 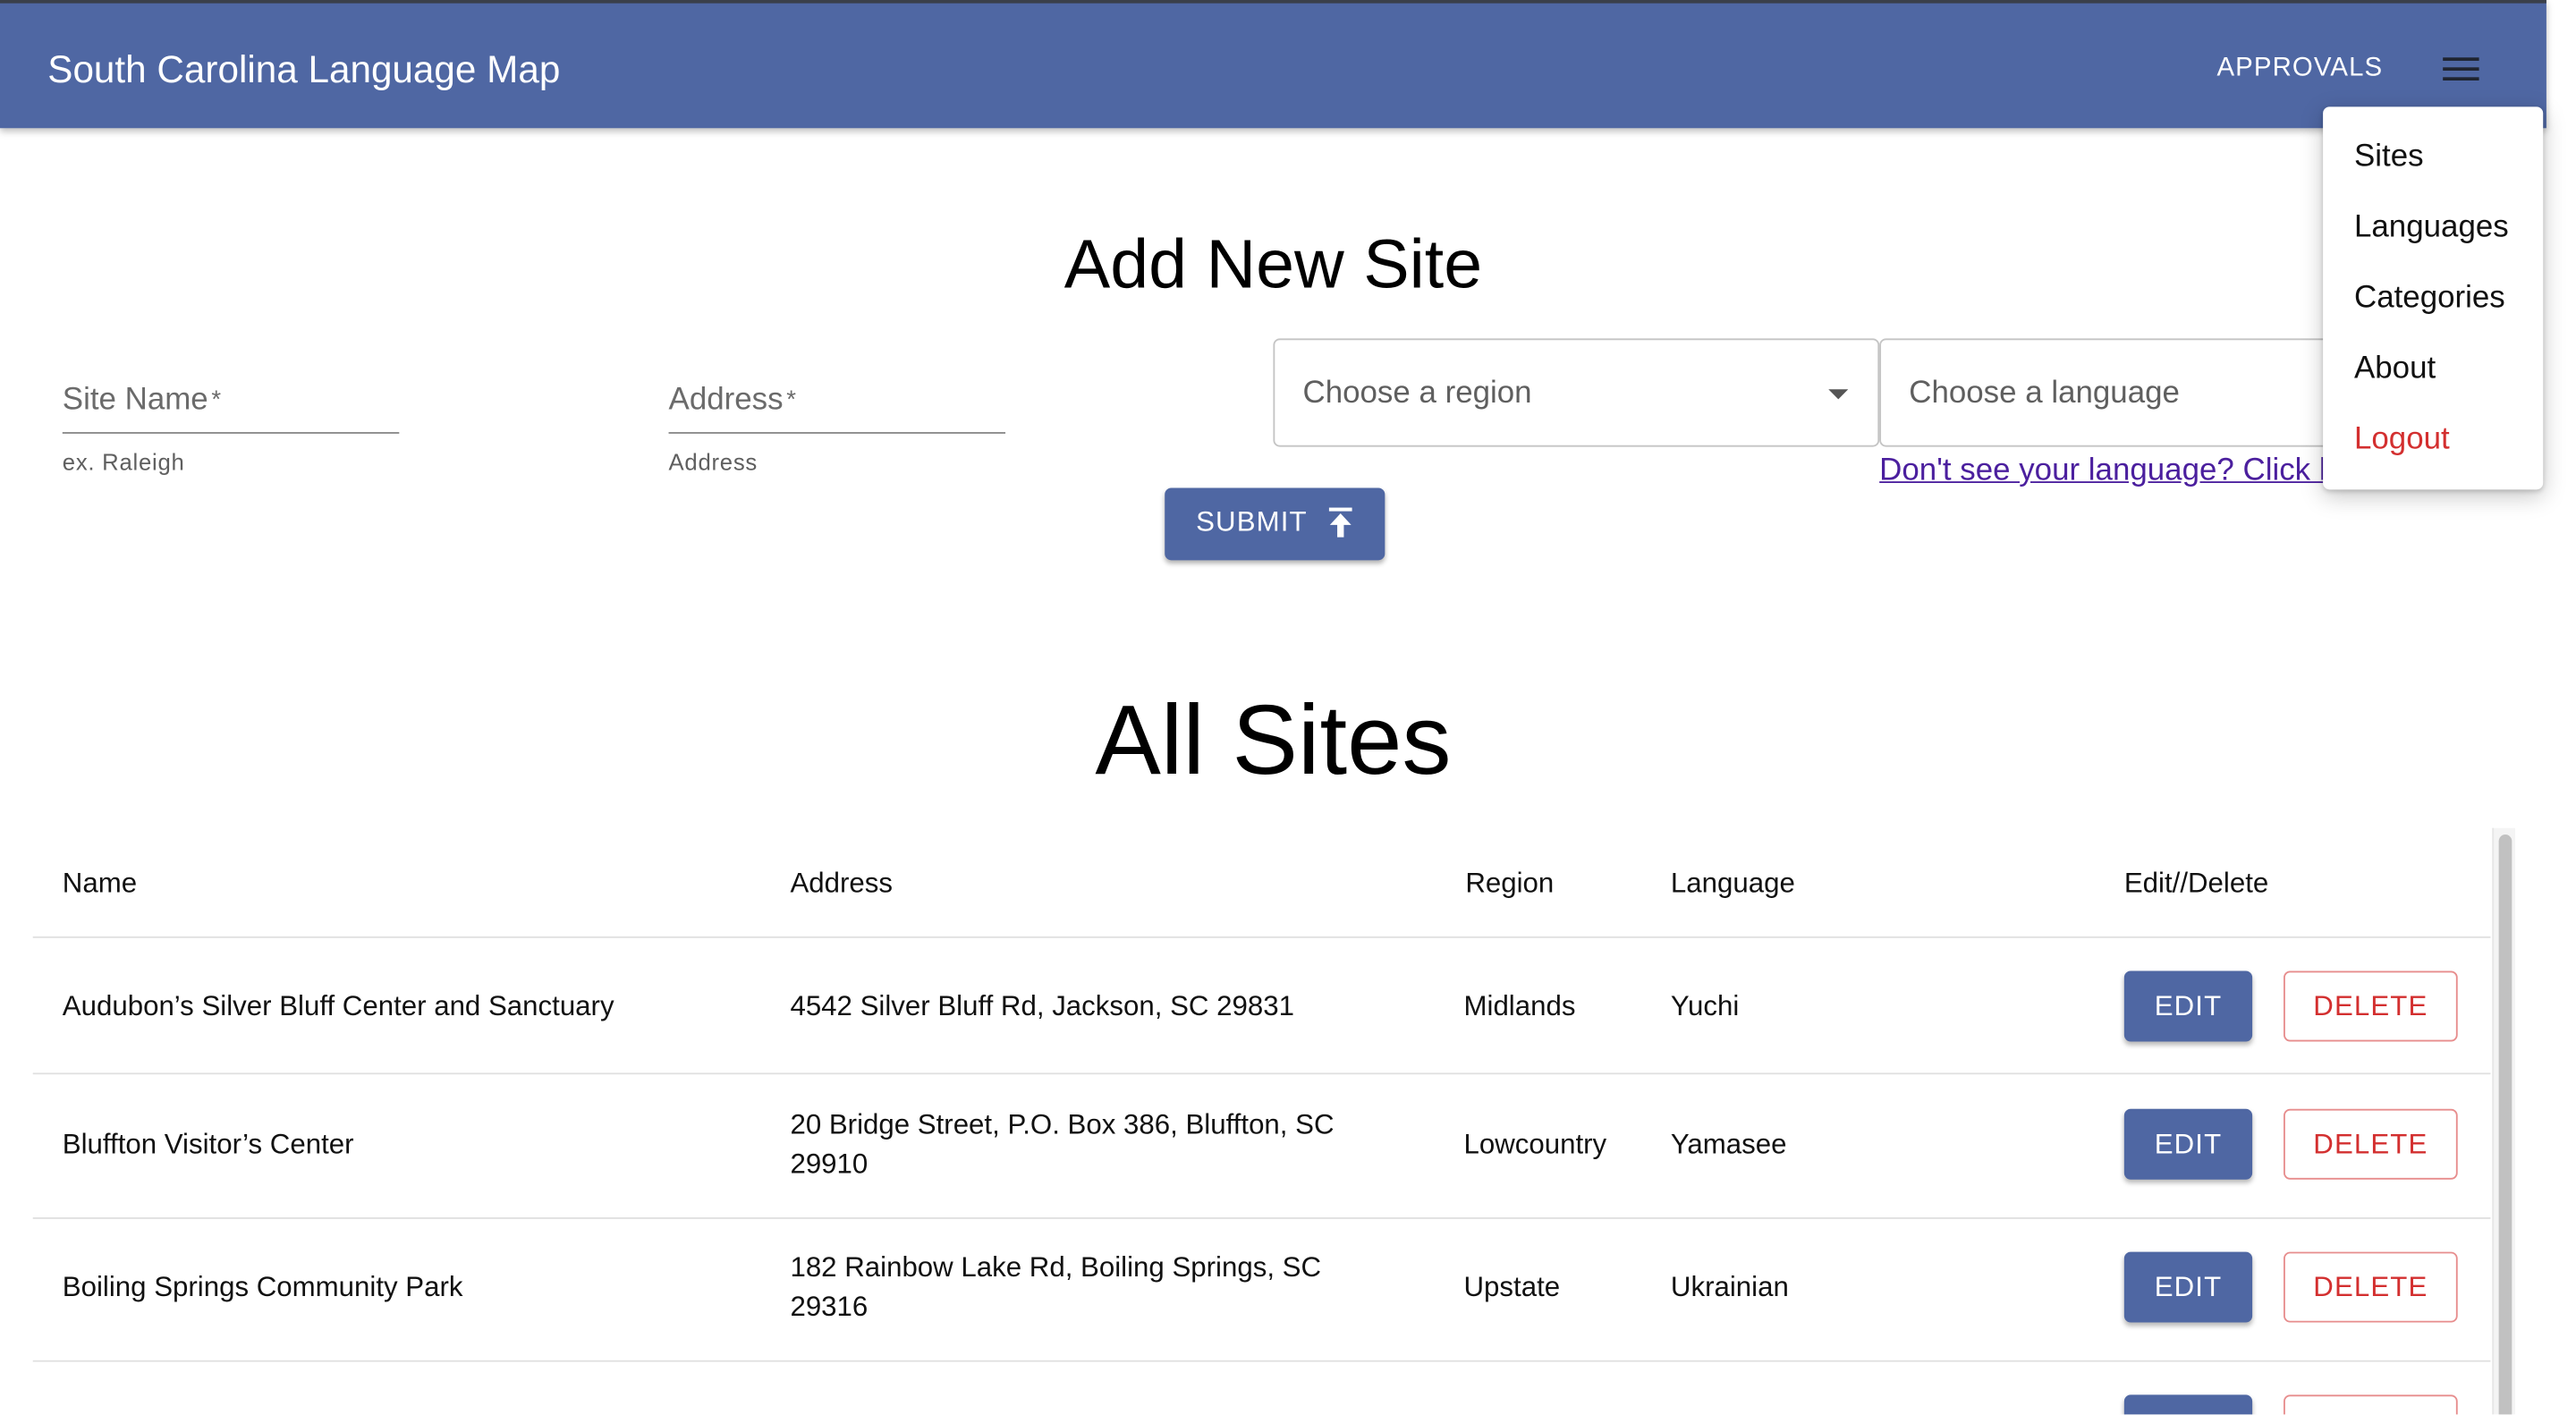 What do you see at coordinates (1838, 395) in the screenshot?
I see `dropdown-arrow-icon` at bounding box center [1838, 395].